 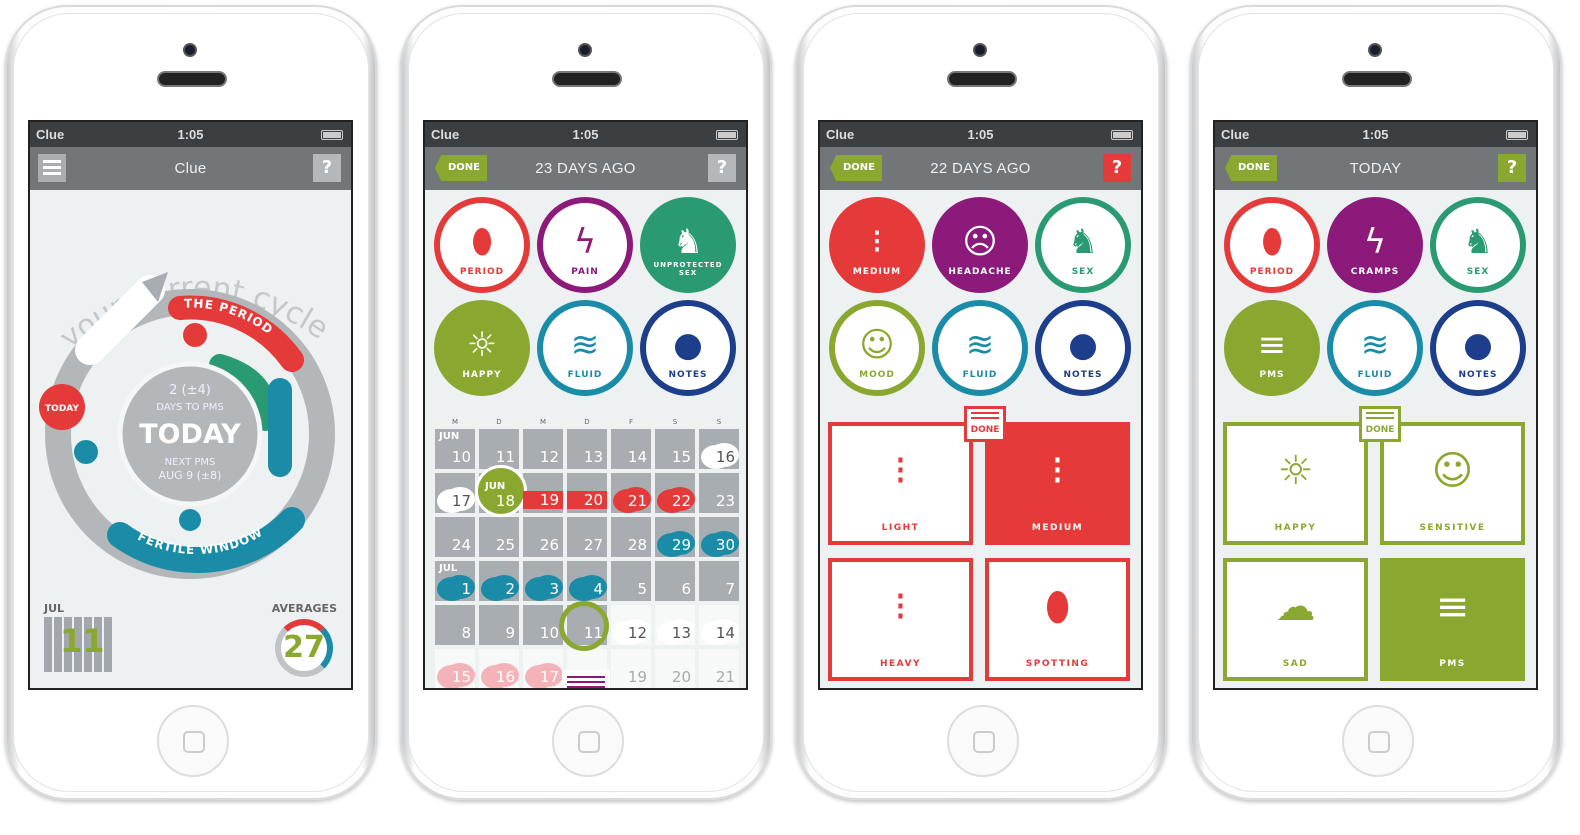 I want to click on teal-blob, so click(x=86, y=452).